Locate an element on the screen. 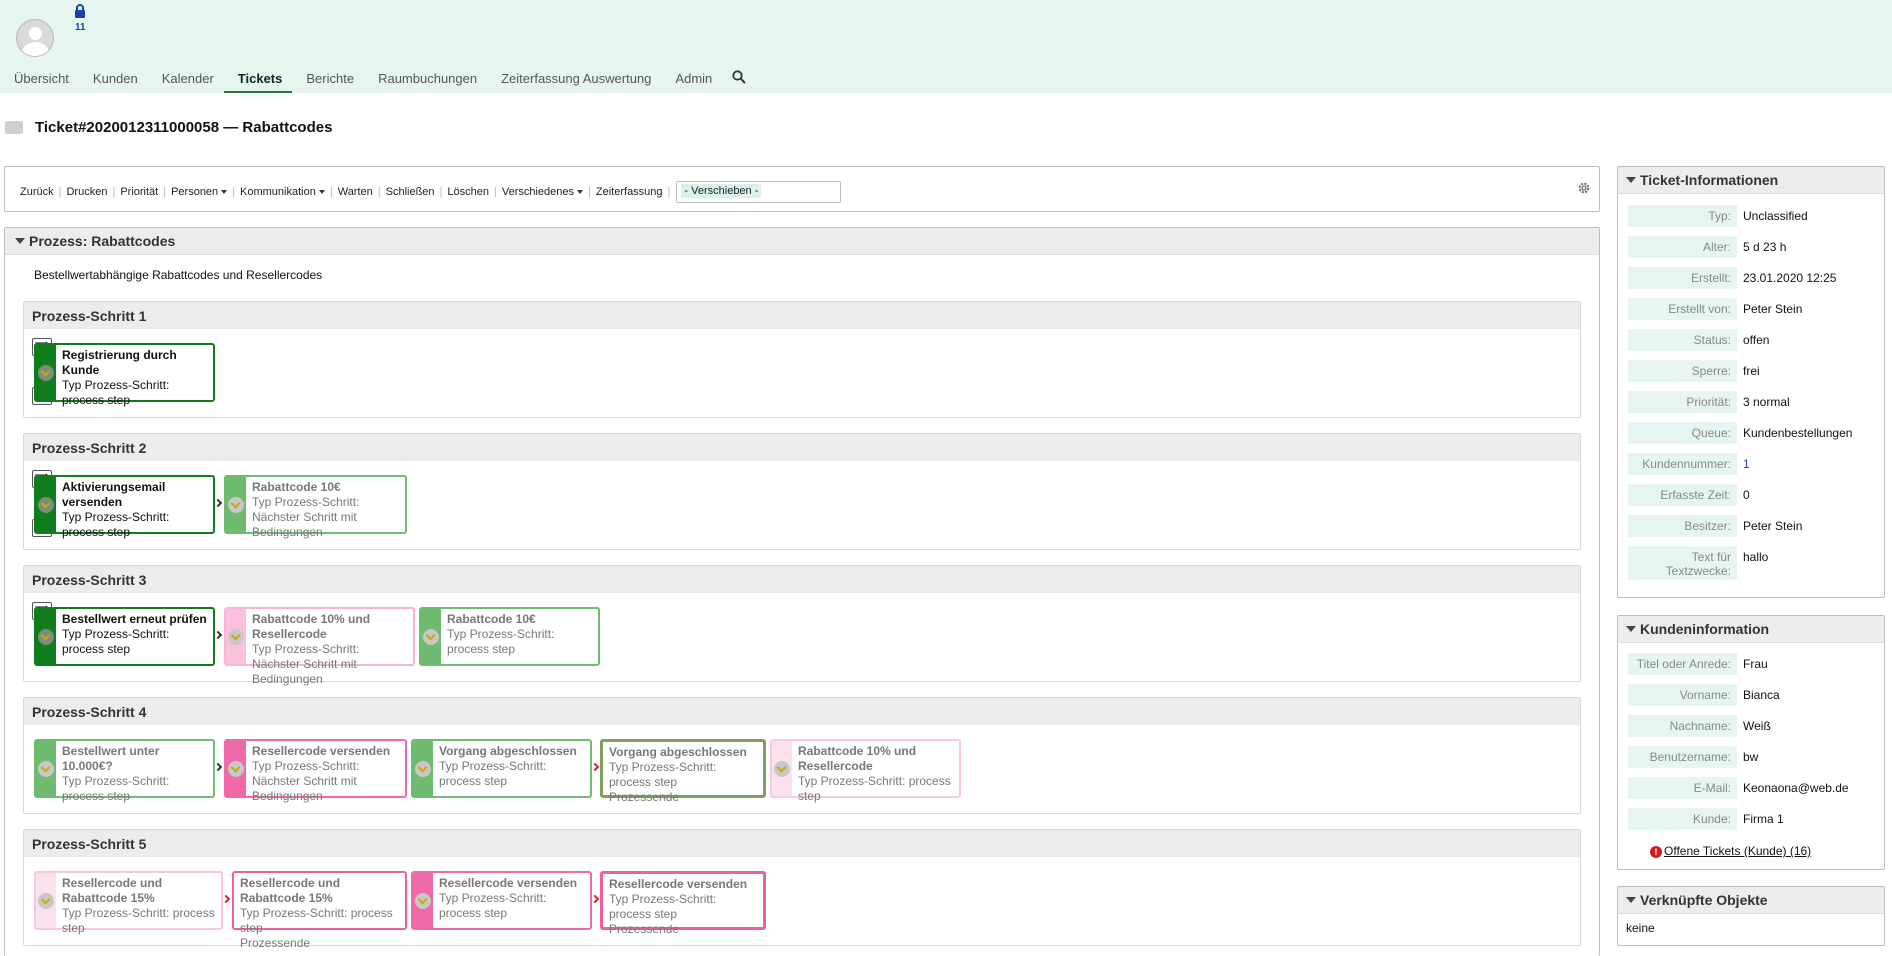 Image resolution: width=1892 pixels, height=956 pixels. print-link: Drucken is located at coordinates (86, 192).